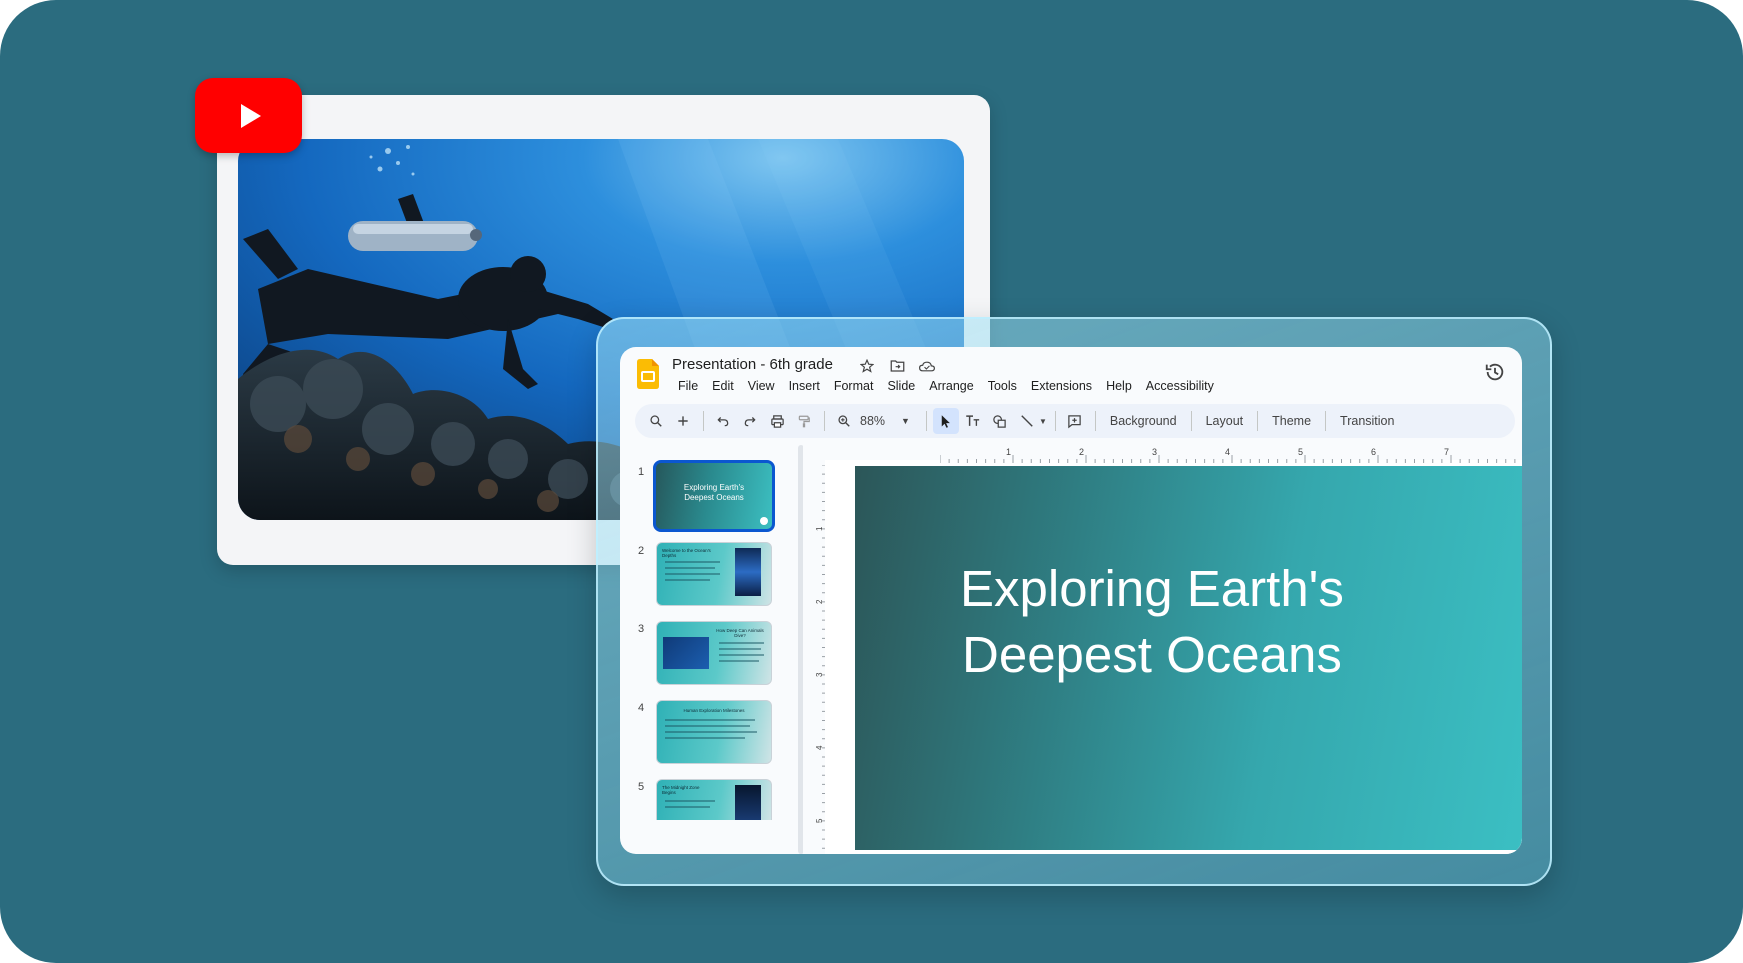  I want to click on theme-button: Theme, so click(1291, 421).